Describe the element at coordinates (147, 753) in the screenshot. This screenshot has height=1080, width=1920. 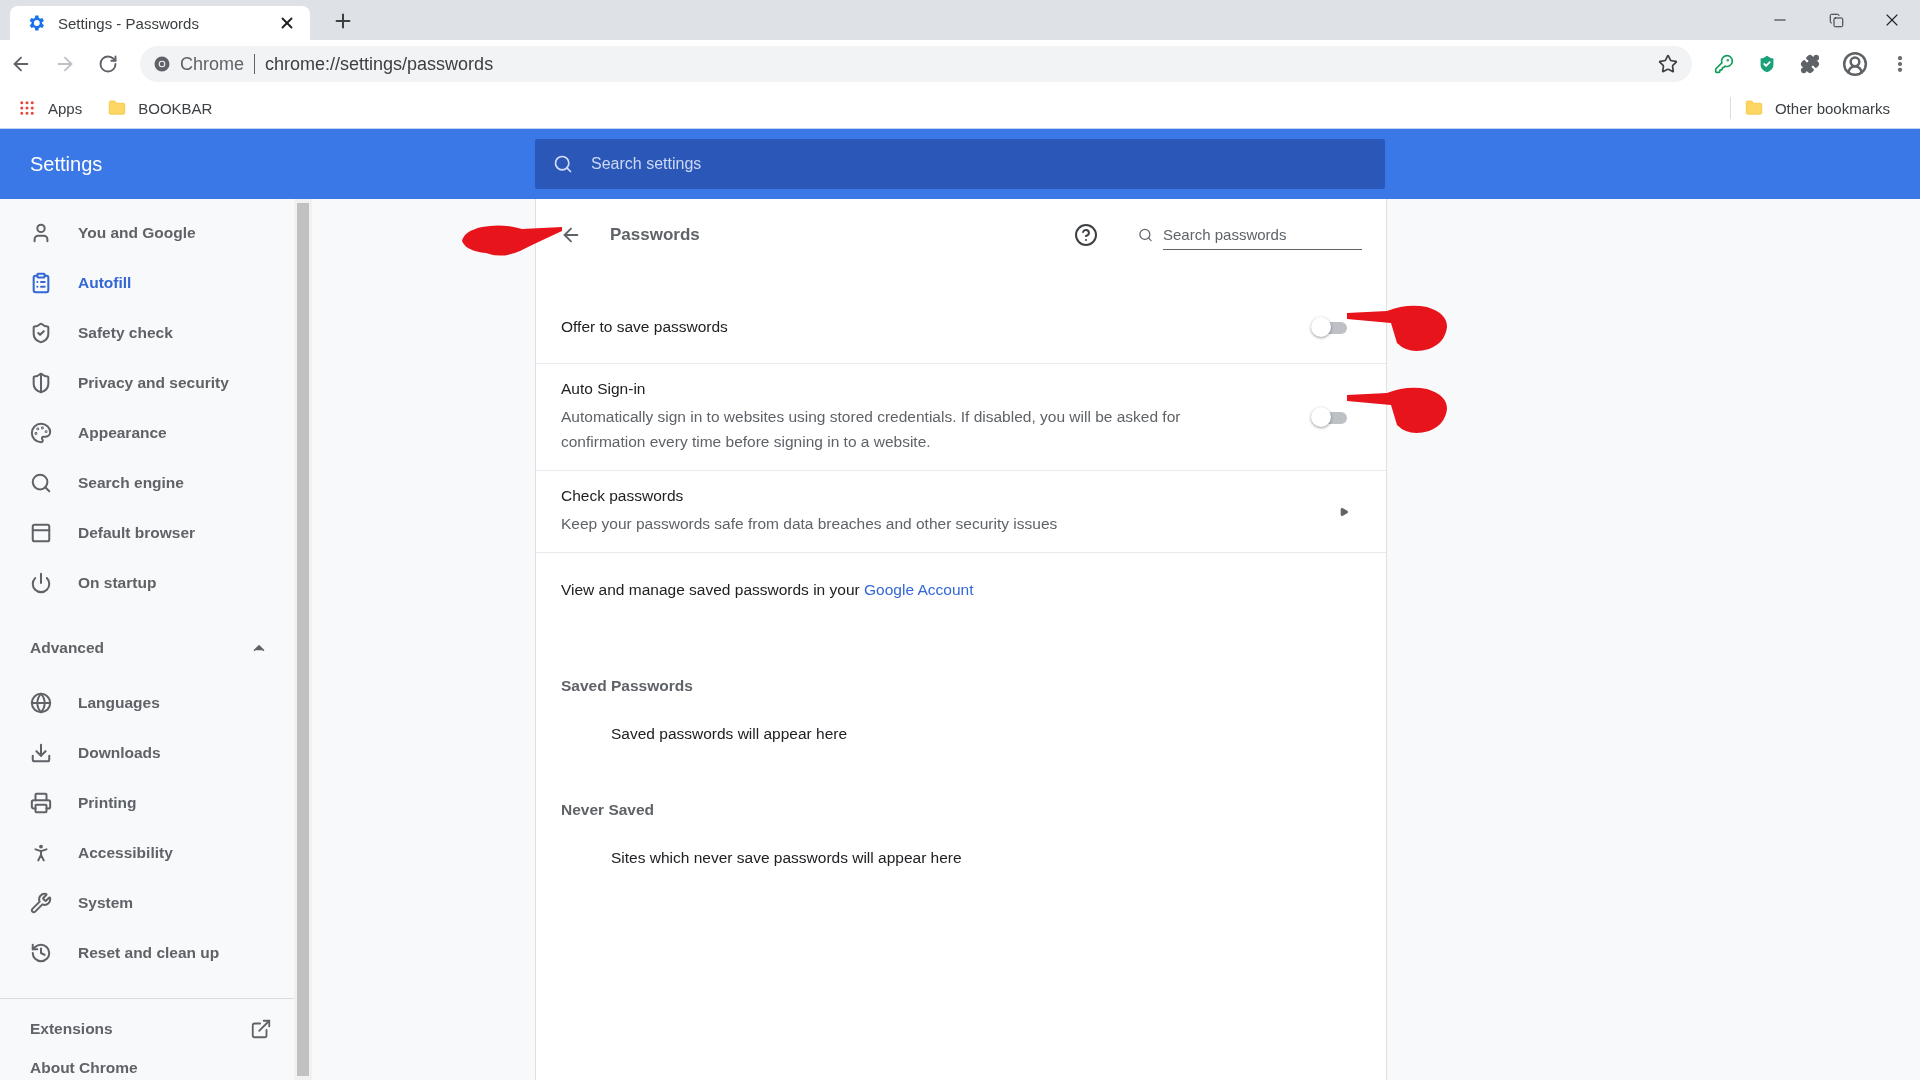
I see `sidebar-item: Downloads` at that location.